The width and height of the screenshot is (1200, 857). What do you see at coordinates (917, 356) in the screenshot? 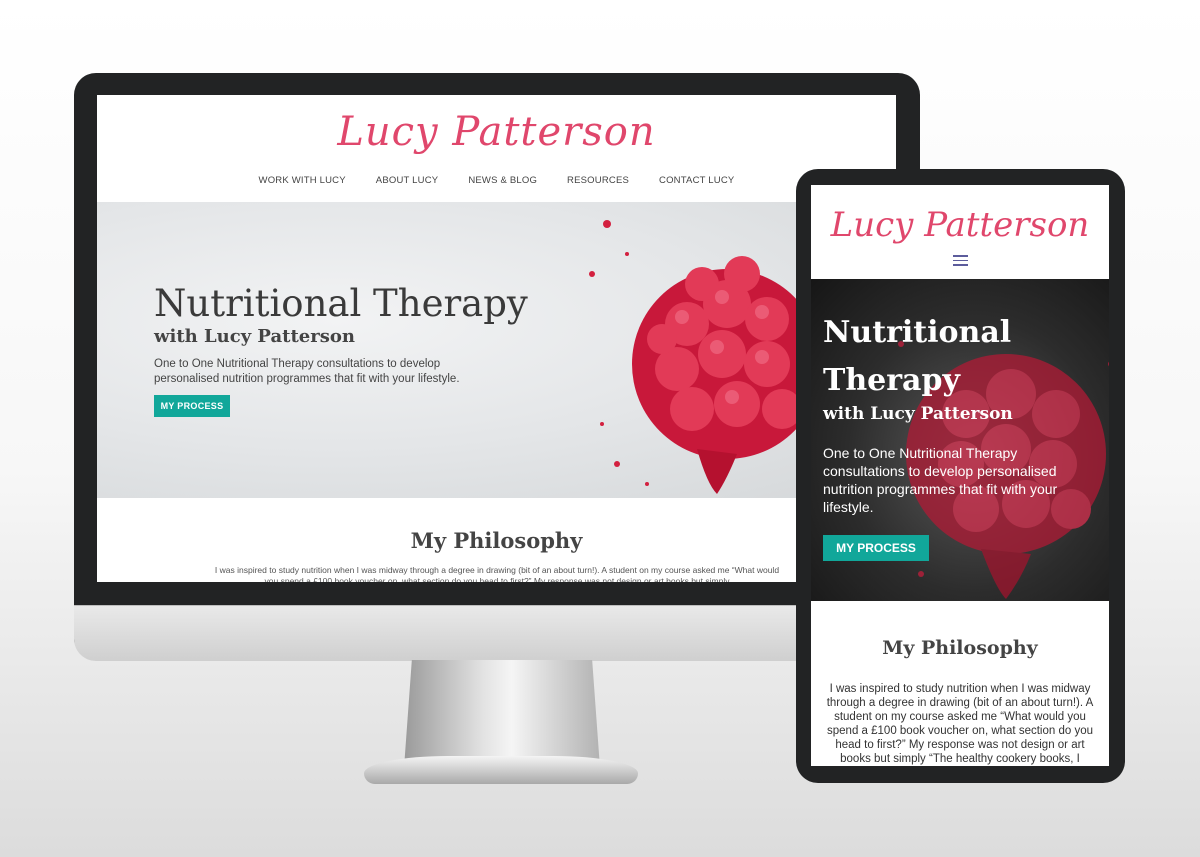
I see `mobile-hero-title: Nutritional Therapy` at bounding box center [917, 356].